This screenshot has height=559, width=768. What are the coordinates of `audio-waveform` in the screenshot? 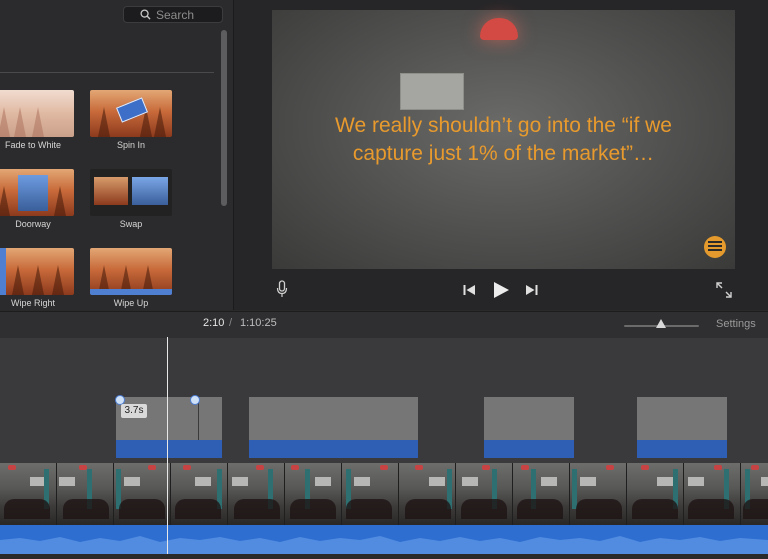 It's located at (384, 545).